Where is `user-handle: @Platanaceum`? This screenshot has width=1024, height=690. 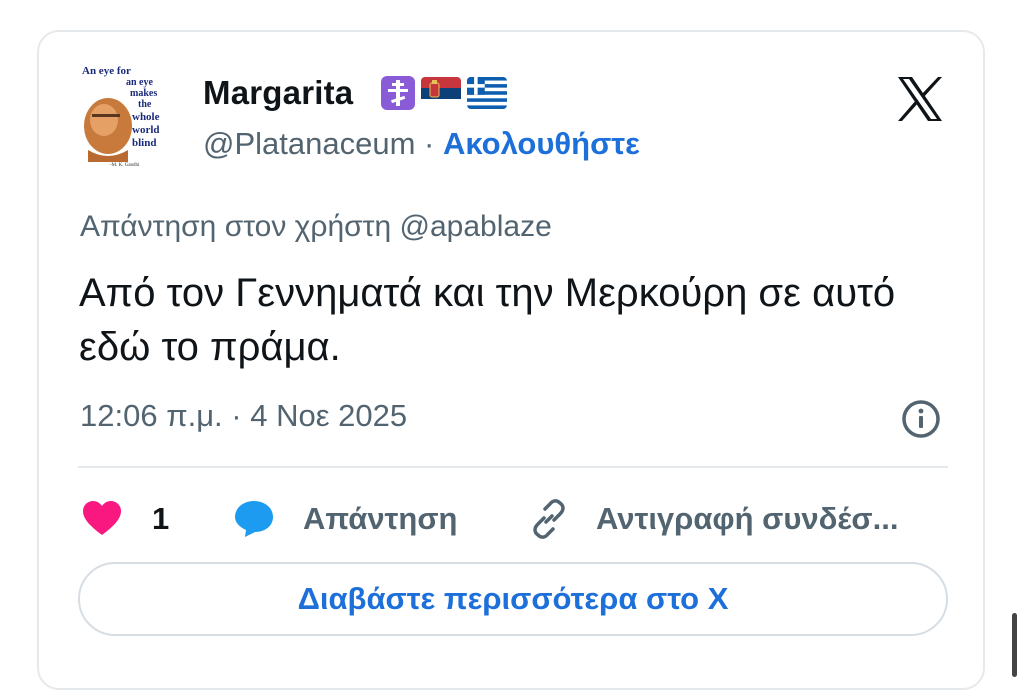
user-handle: @Platanaceum is located at coordinates (309, 143).